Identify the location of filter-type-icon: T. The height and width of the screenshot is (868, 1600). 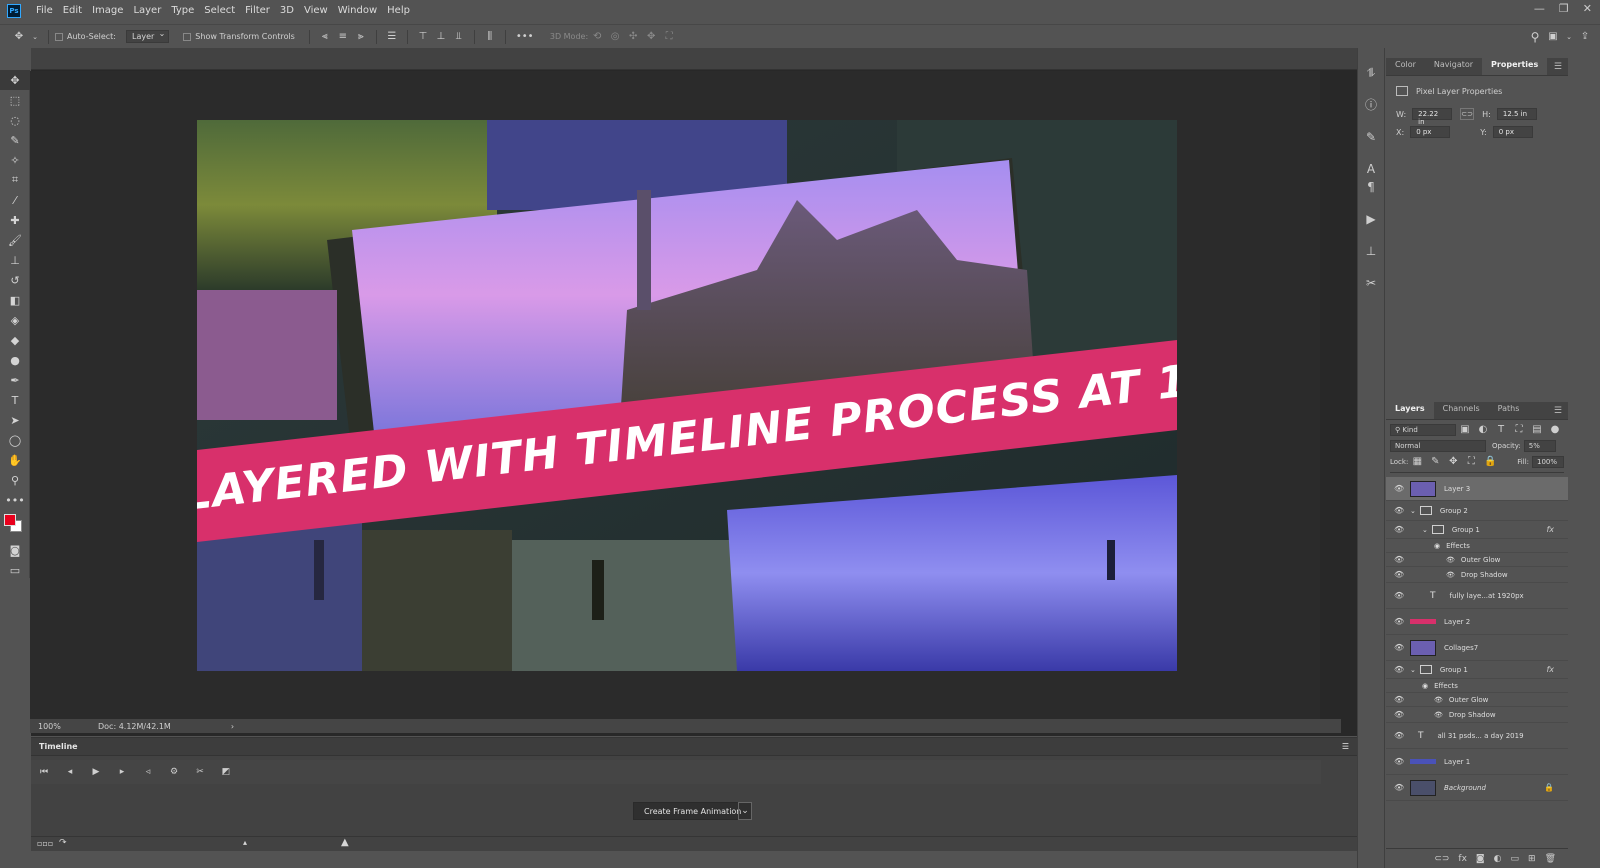
(1501, 430).